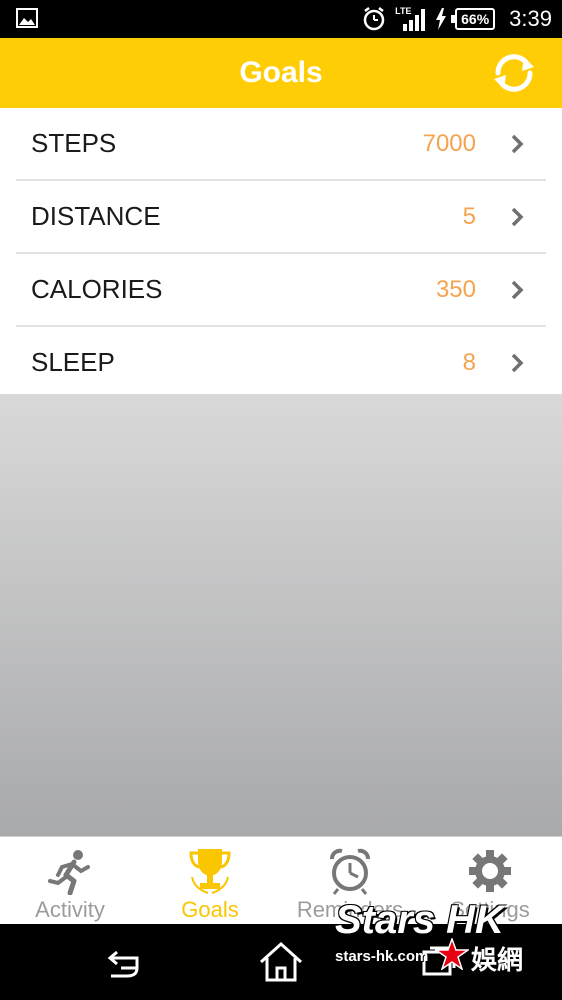 This screenshot has width=562, height=1000. Describe the element at coordinates (281, 19) in the screenshot. I see `status-bar: LTE 66% 3:39` at that location.